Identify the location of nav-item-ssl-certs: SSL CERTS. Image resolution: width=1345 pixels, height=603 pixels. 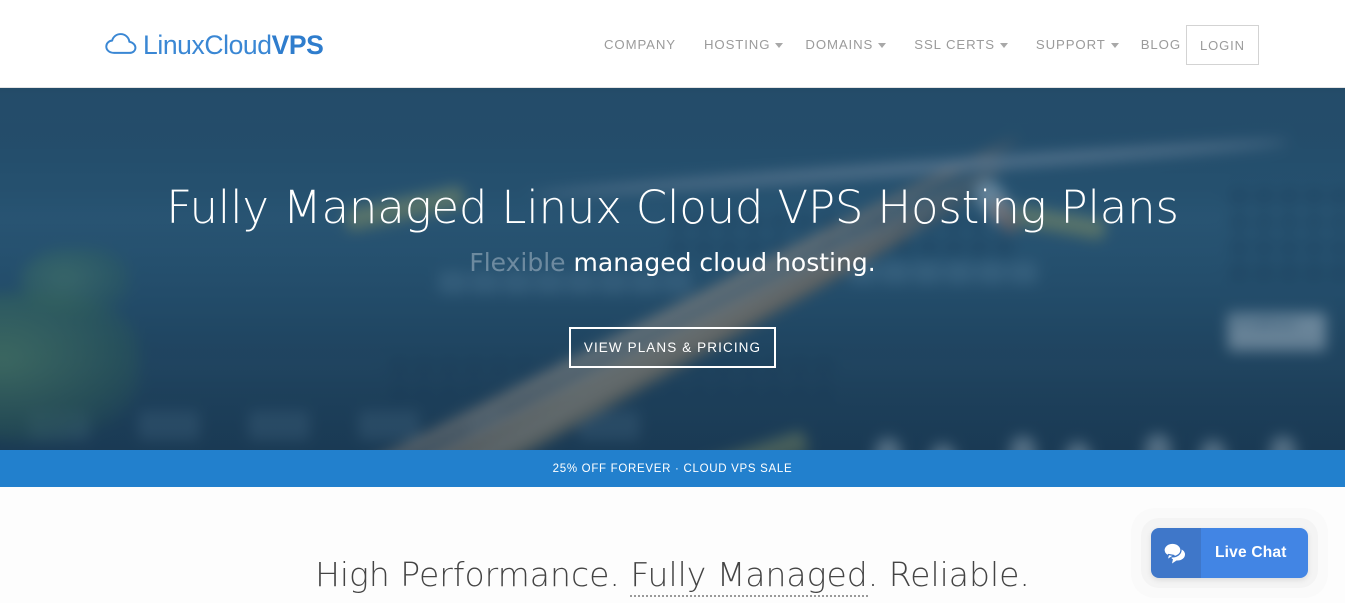
(961, 44).